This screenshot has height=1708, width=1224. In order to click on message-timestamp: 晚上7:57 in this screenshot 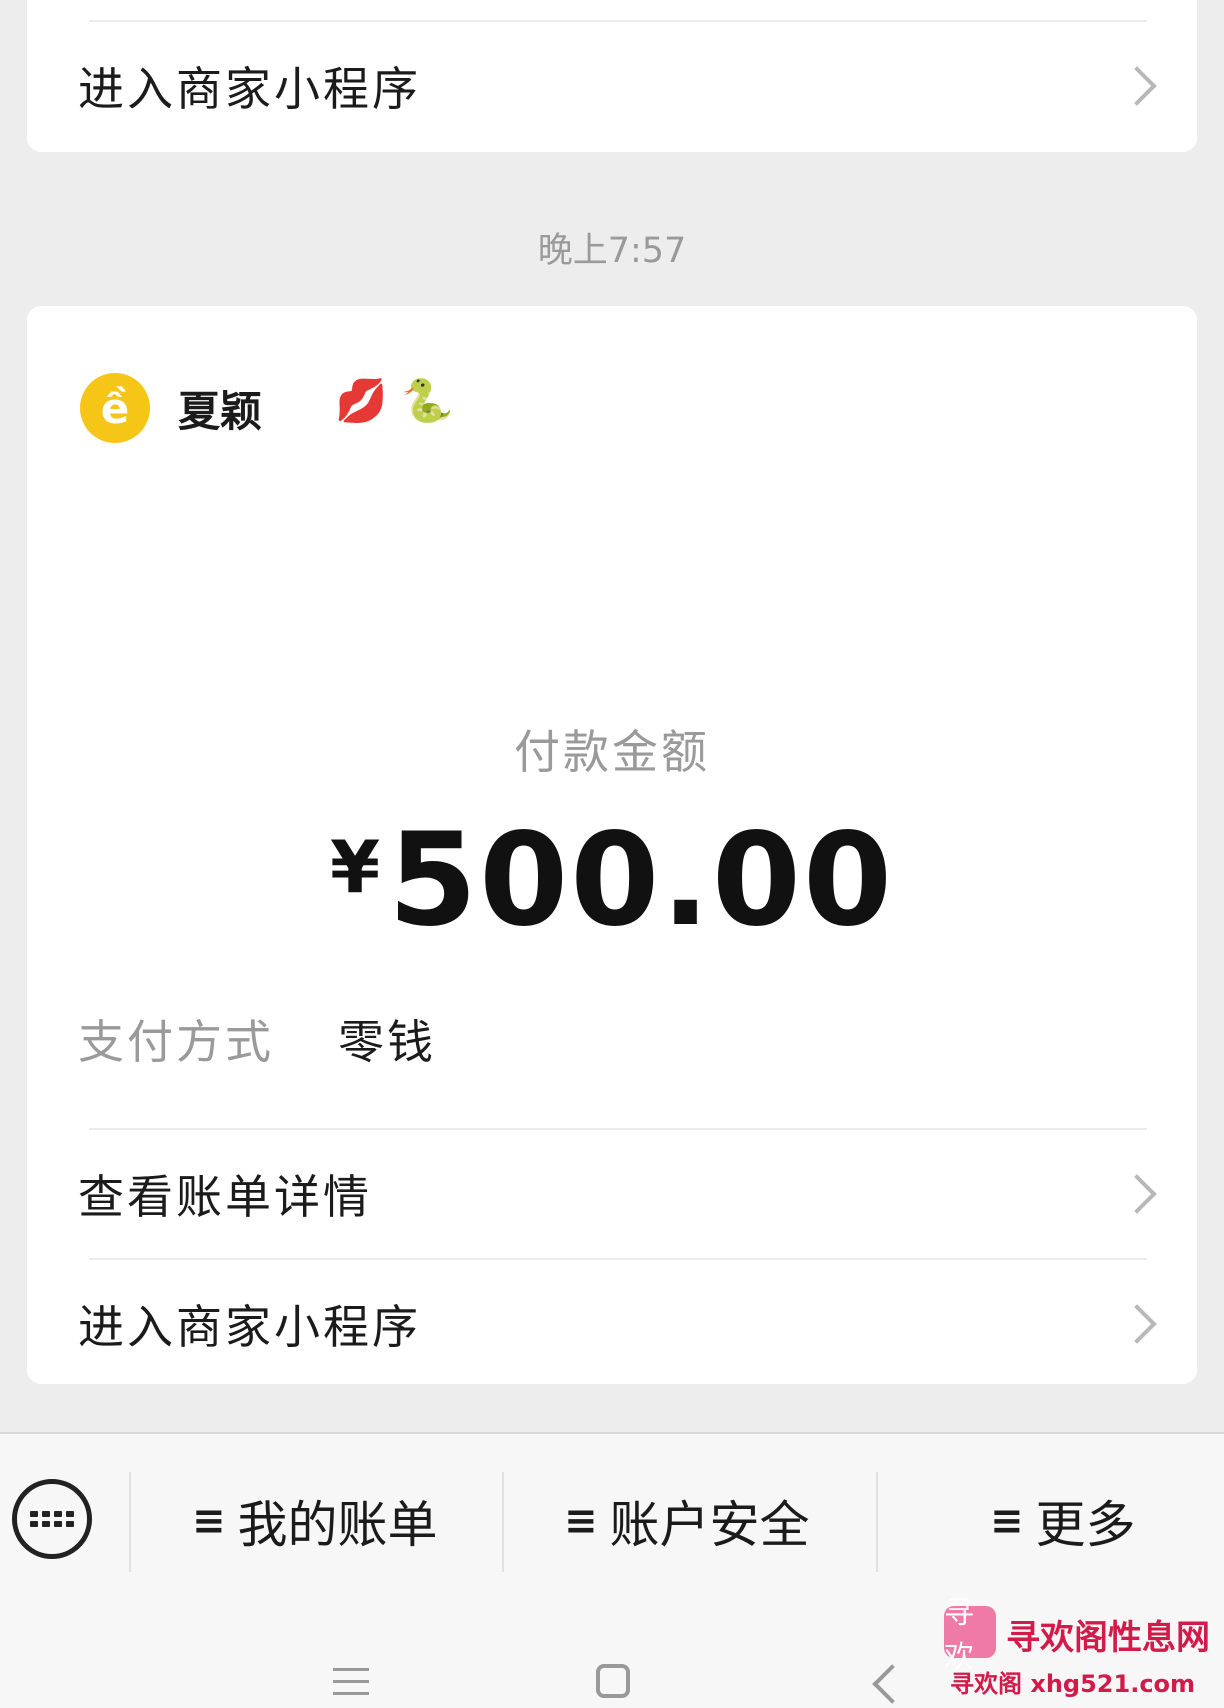, I will do `click(612, 251)`.